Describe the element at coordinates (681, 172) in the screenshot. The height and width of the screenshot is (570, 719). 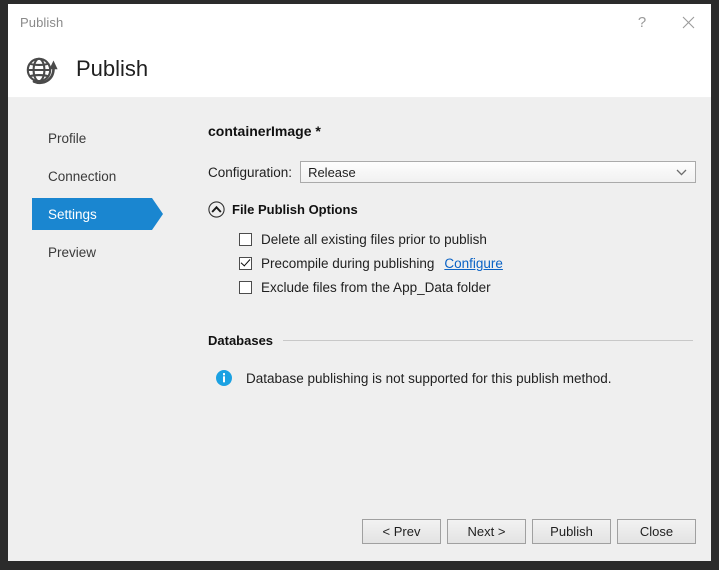
I see `chevron-down-icon` at that location.